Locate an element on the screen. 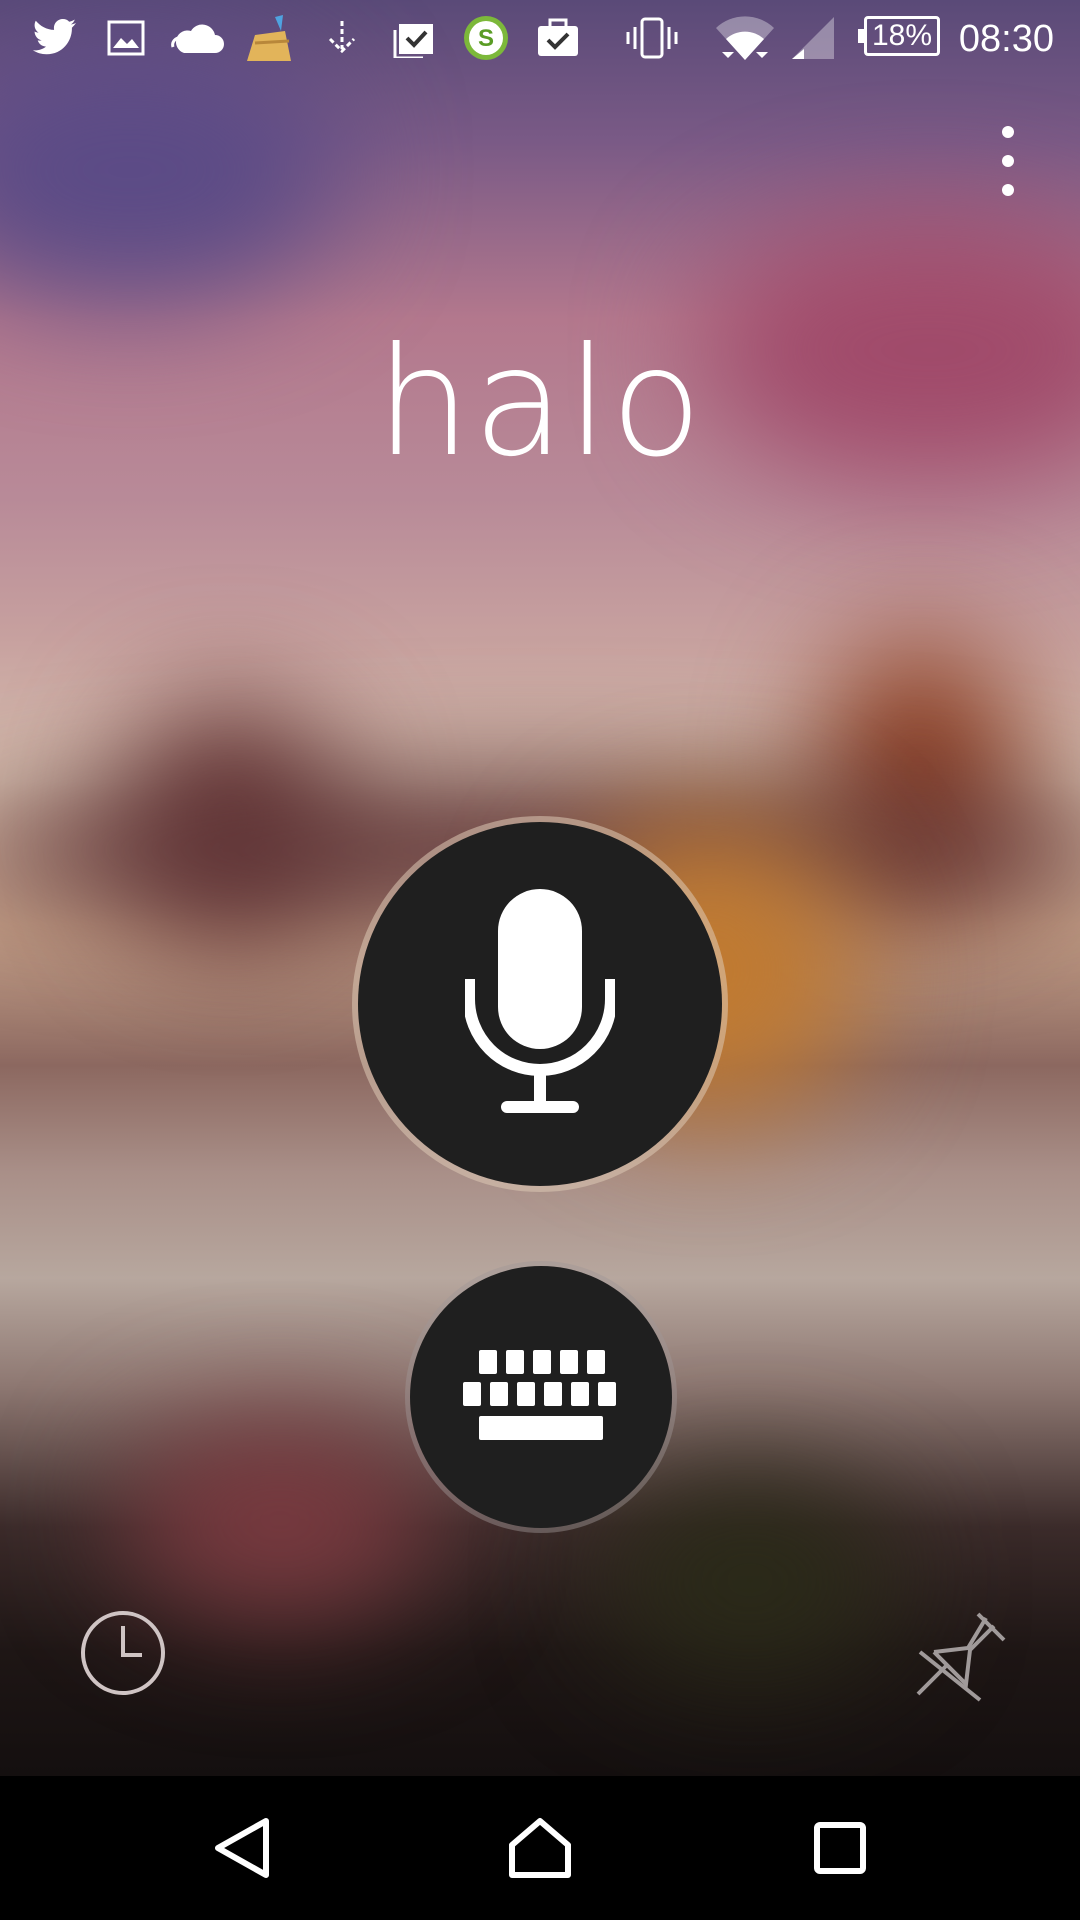 The width and height of the screenshot is (1080, 1920). briefcase-check-icon is located at coordinates (558, 38).